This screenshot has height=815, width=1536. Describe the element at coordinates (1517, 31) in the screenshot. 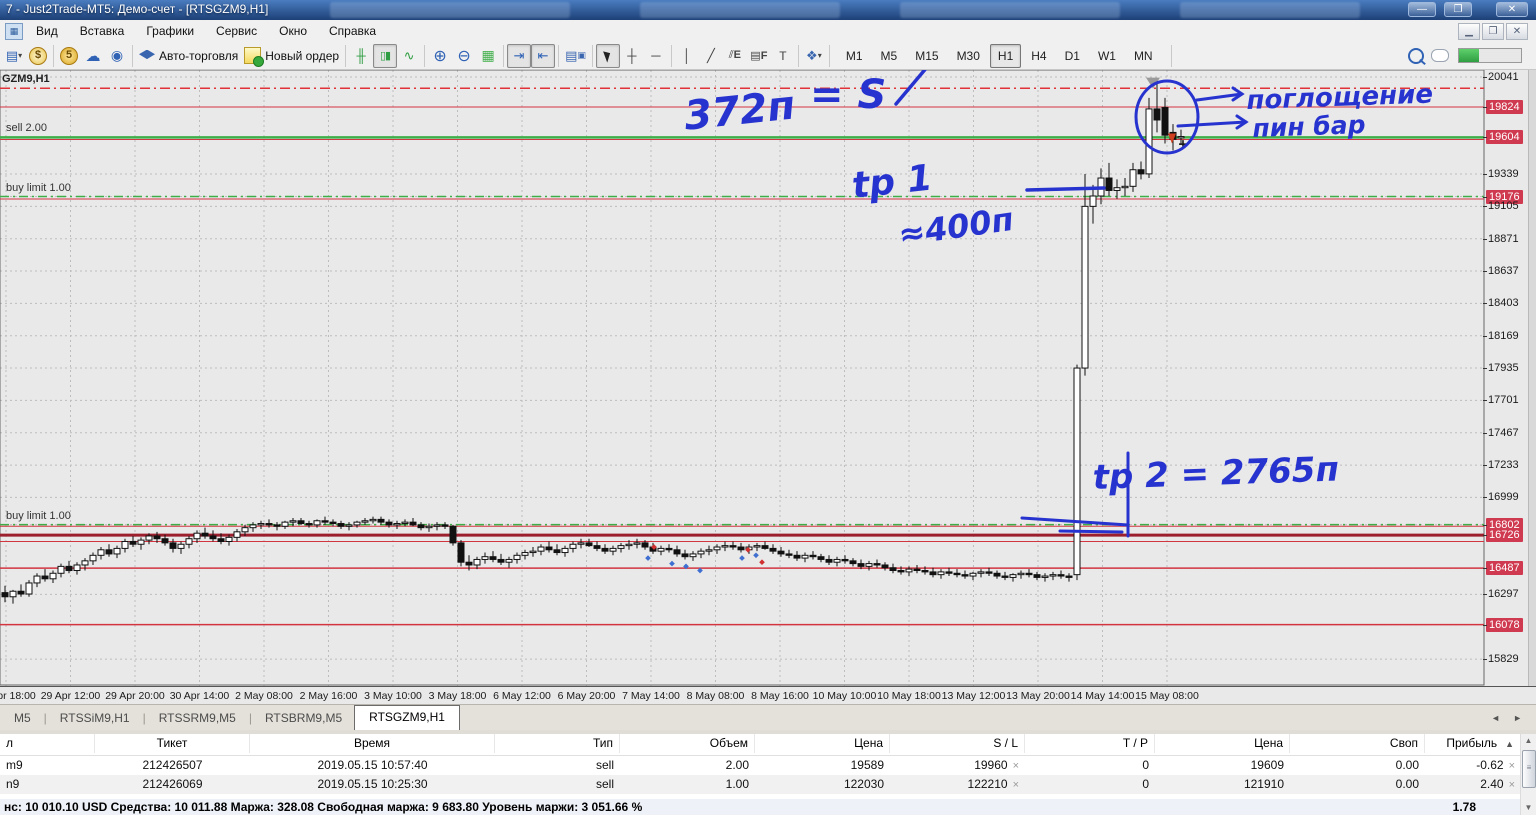

I see `mdi-close-button: ✕` at that location.